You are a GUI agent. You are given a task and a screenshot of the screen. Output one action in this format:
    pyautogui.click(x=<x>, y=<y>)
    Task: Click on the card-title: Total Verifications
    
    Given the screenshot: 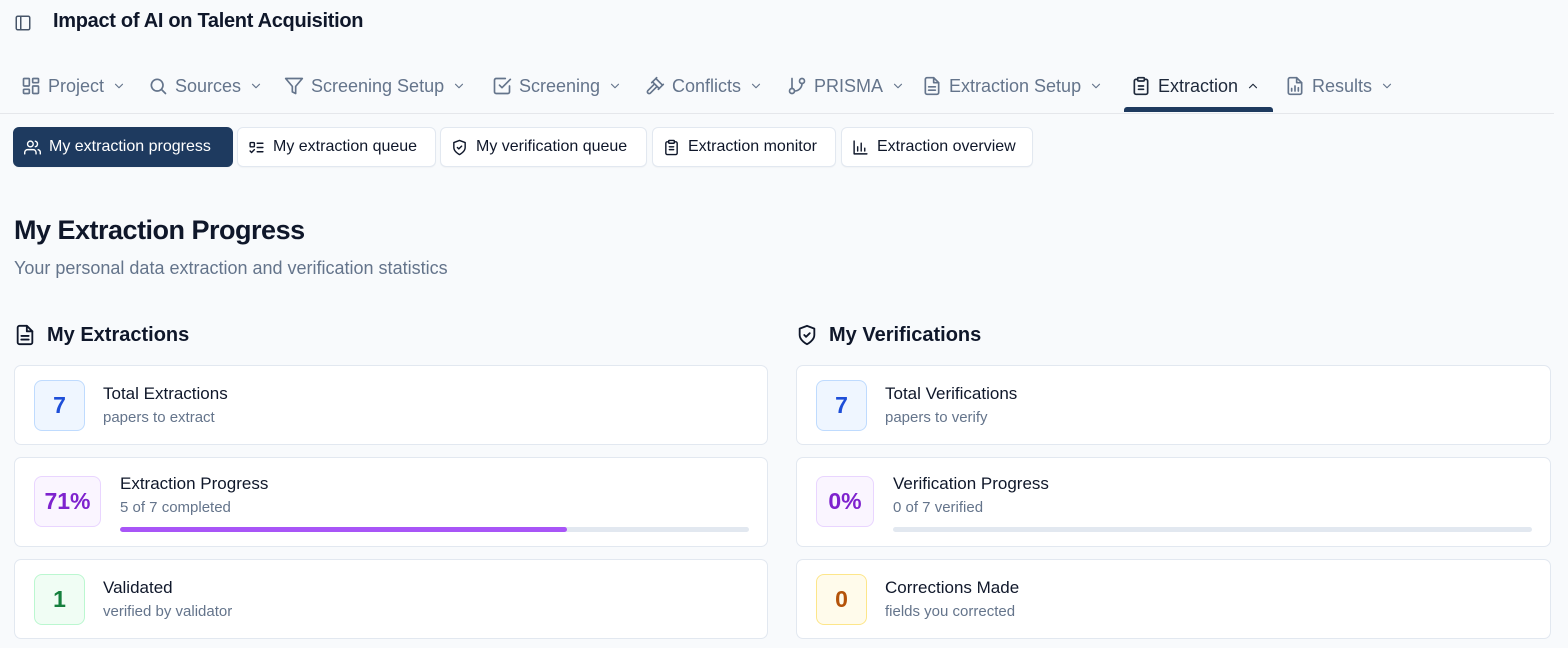 What is the action you would take?
    pyautogui.click(x=951, y=393)
    